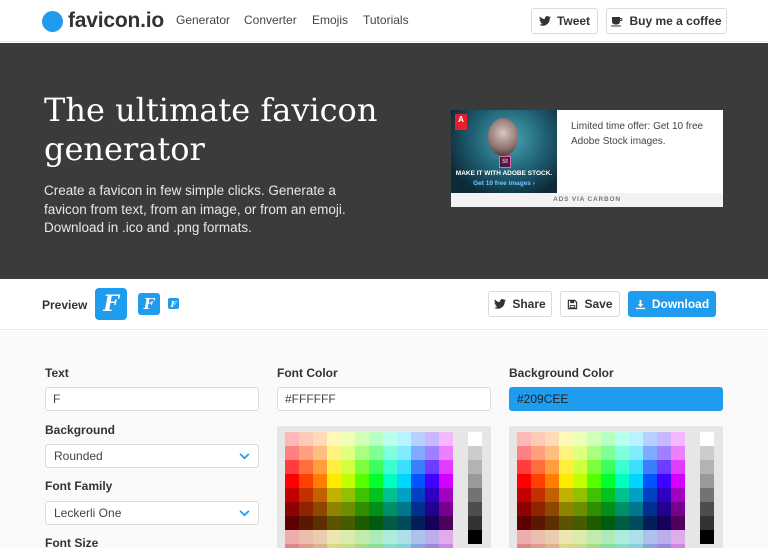 This screenshot has height=548, width=768. Describe the element at coordinates (564, 21) in the screenshot. I see `tweet-button: Tweet` at that location.